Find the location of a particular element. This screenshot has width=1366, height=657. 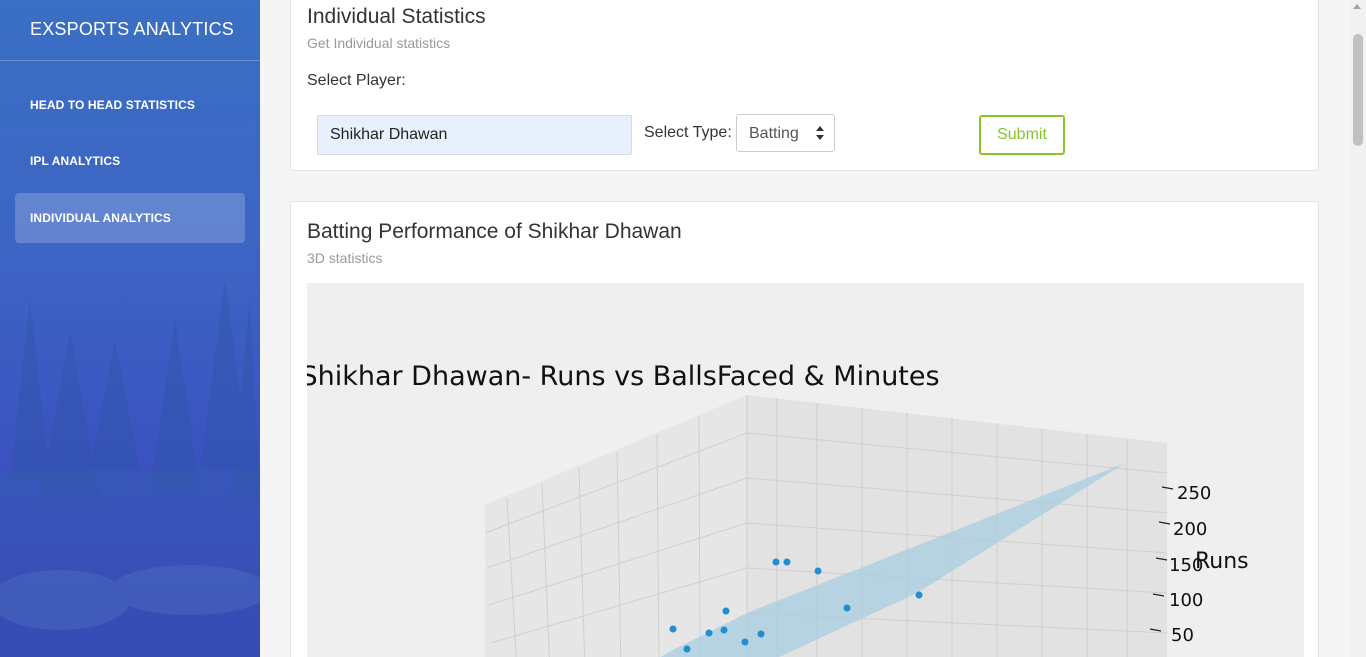

card-subtitle: Get Individual statistics is located at coordinates (379, 43).